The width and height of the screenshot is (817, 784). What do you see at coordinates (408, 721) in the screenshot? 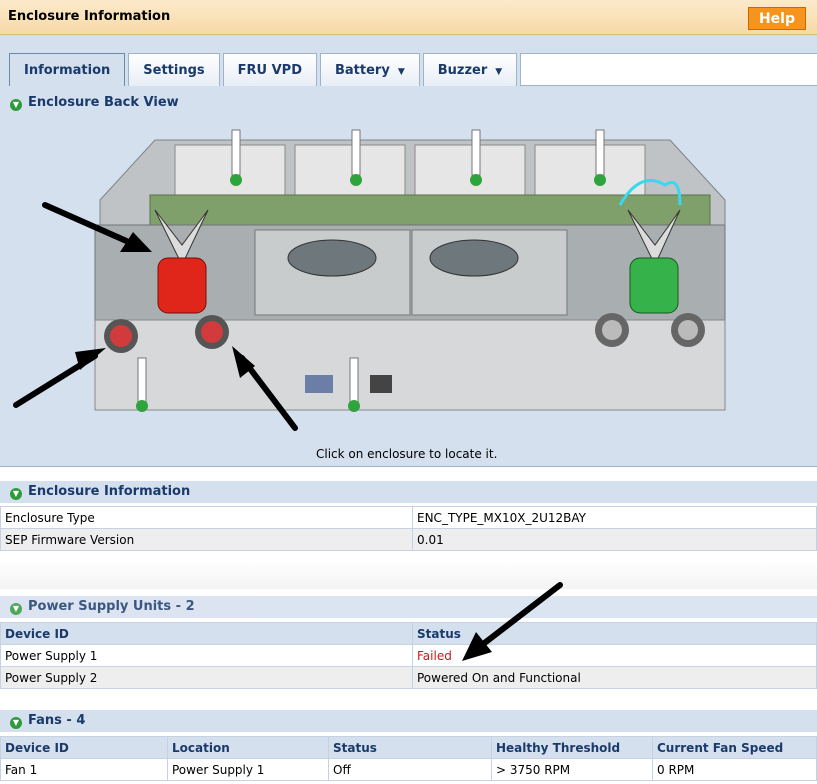
I see `section-header-fans: ▼ Fans - 4` at bounding box center [408, 721].